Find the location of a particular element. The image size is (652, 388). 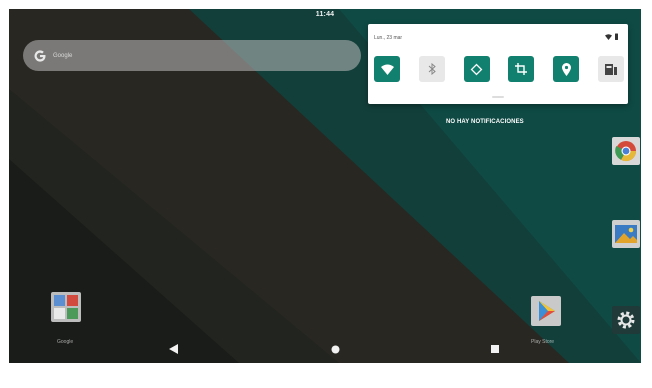

back-icon is located at coordinates (173, 349).